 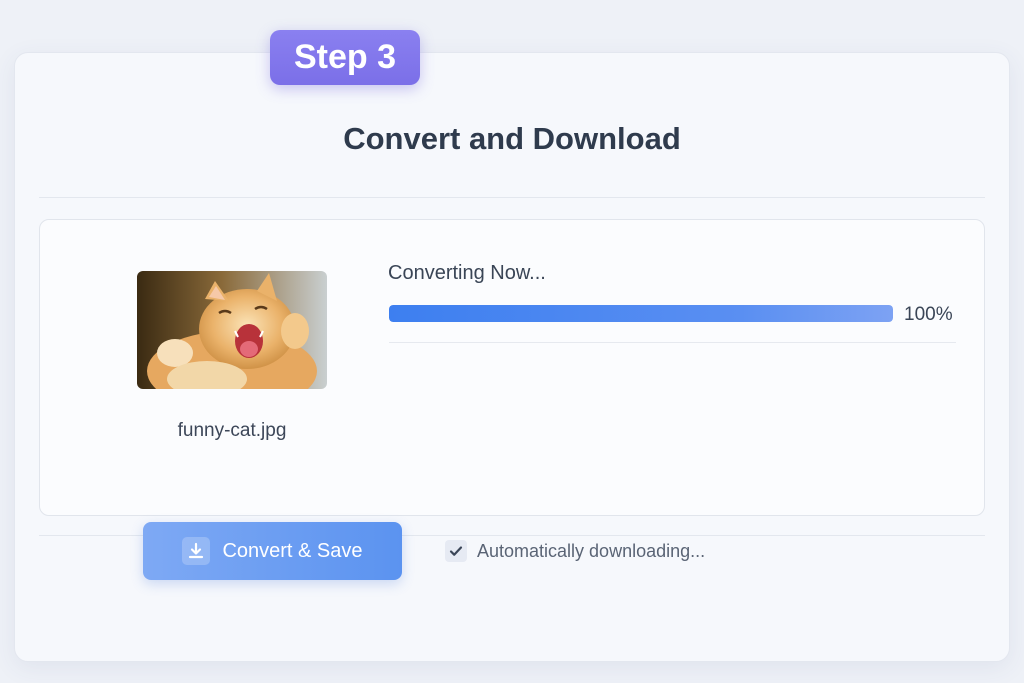 I want to click on auto-download-checkbox, so click(x=456, y=551).